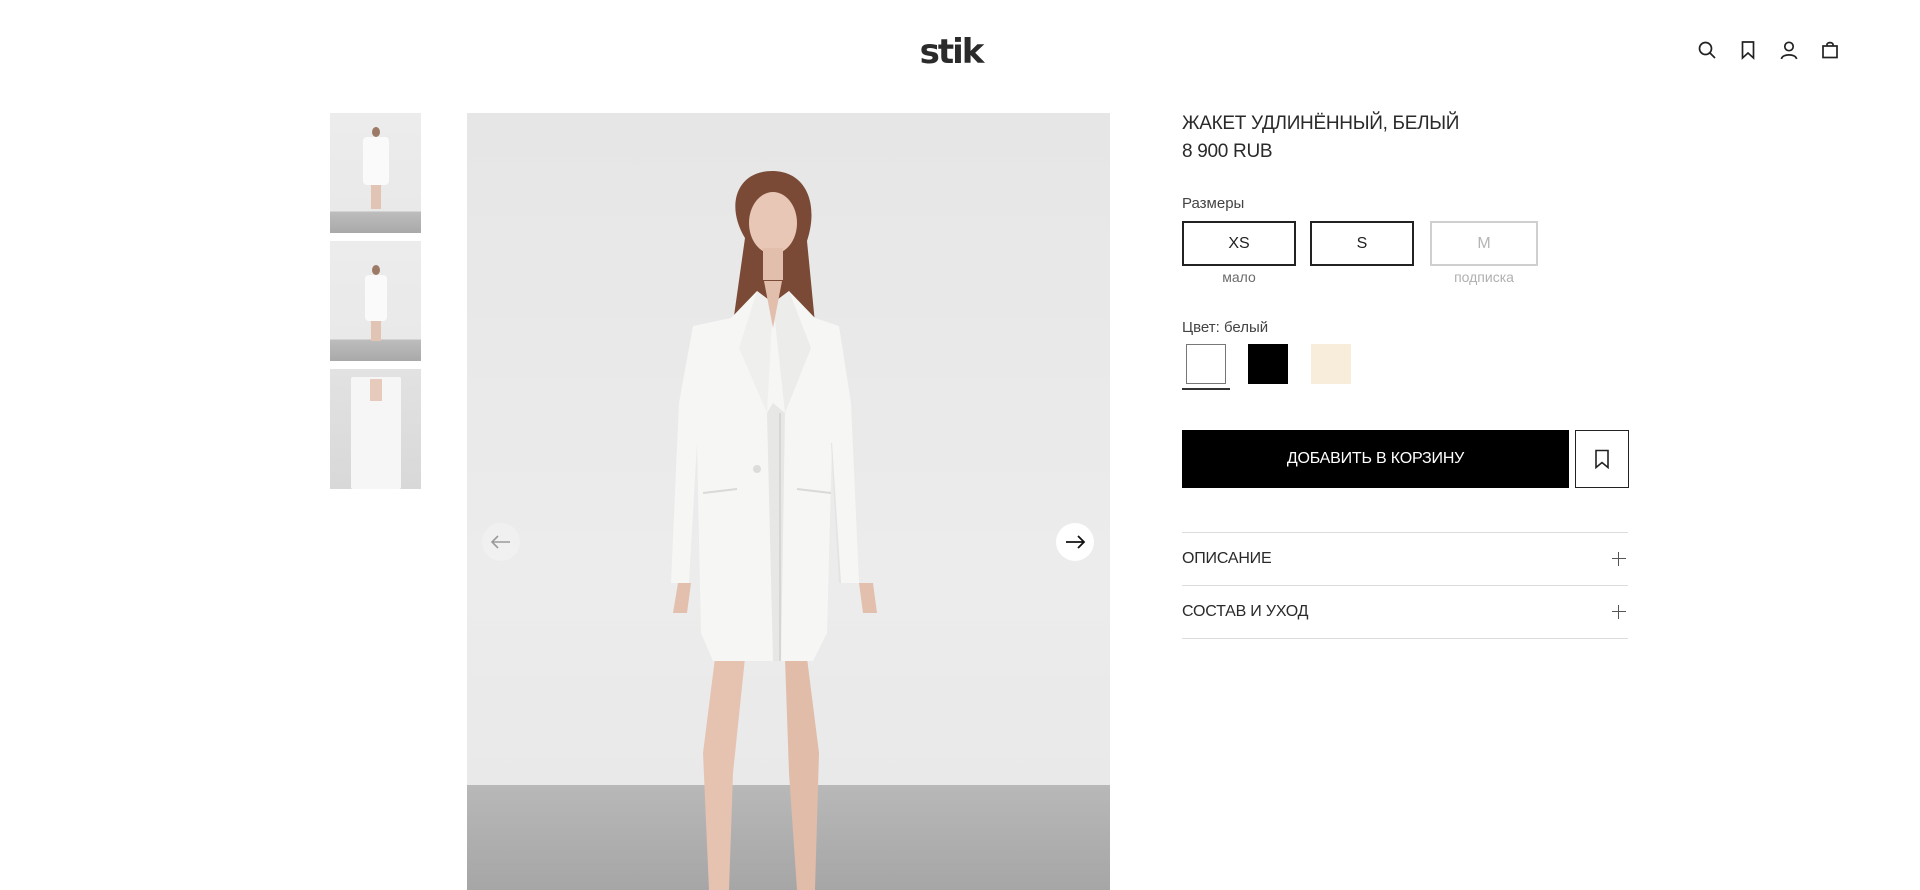 Image resolution: width=1920 pixels, height=890 pixels. I want to click on arrow-left-icon, so click(500, 542).